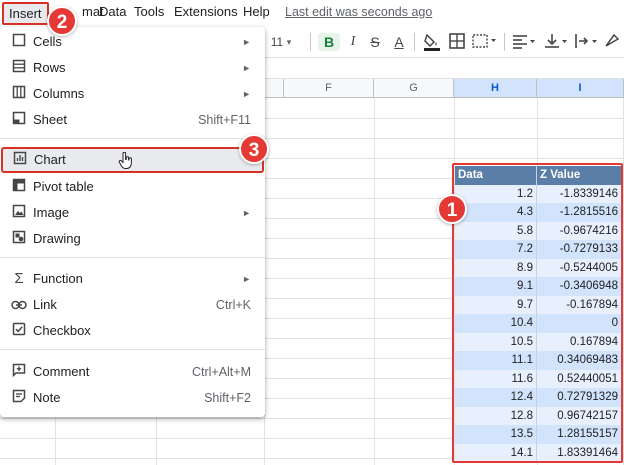  Describe the element at coordinates (580, 88) in the screenshot. I see `col-header-i: I` at that location.